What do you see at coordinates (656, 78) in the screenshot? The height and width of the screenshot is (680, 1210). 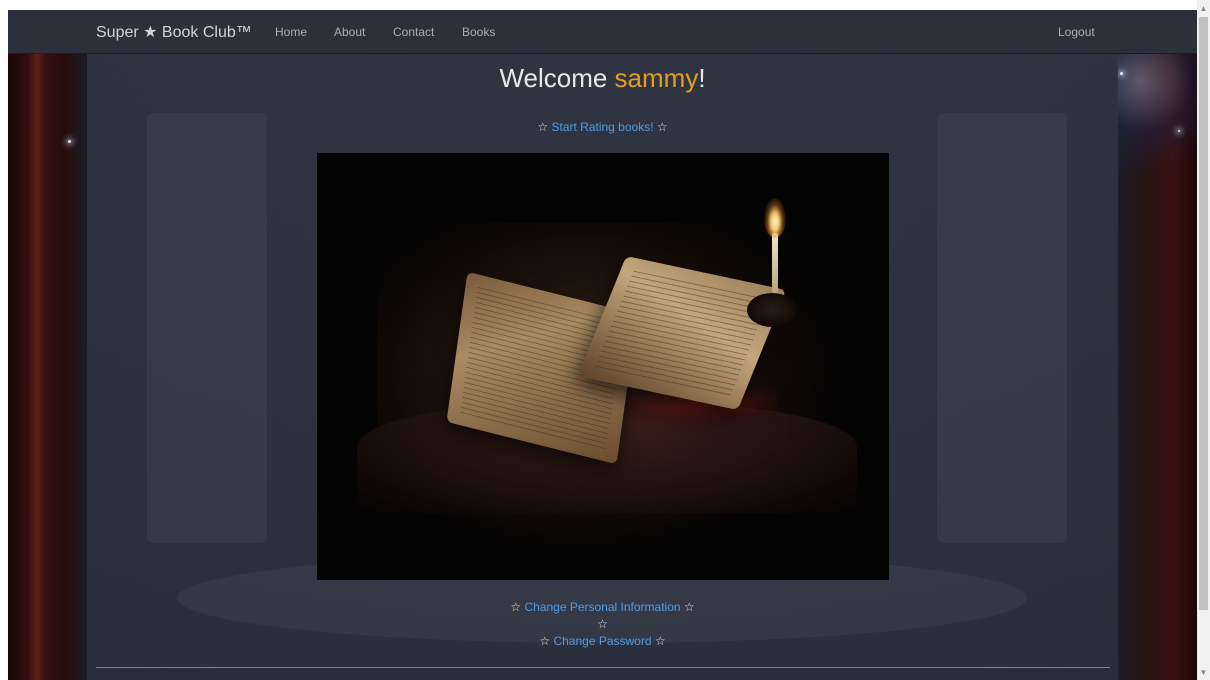 I see `welcome-username: sammy` at bounding box center [656, 78].